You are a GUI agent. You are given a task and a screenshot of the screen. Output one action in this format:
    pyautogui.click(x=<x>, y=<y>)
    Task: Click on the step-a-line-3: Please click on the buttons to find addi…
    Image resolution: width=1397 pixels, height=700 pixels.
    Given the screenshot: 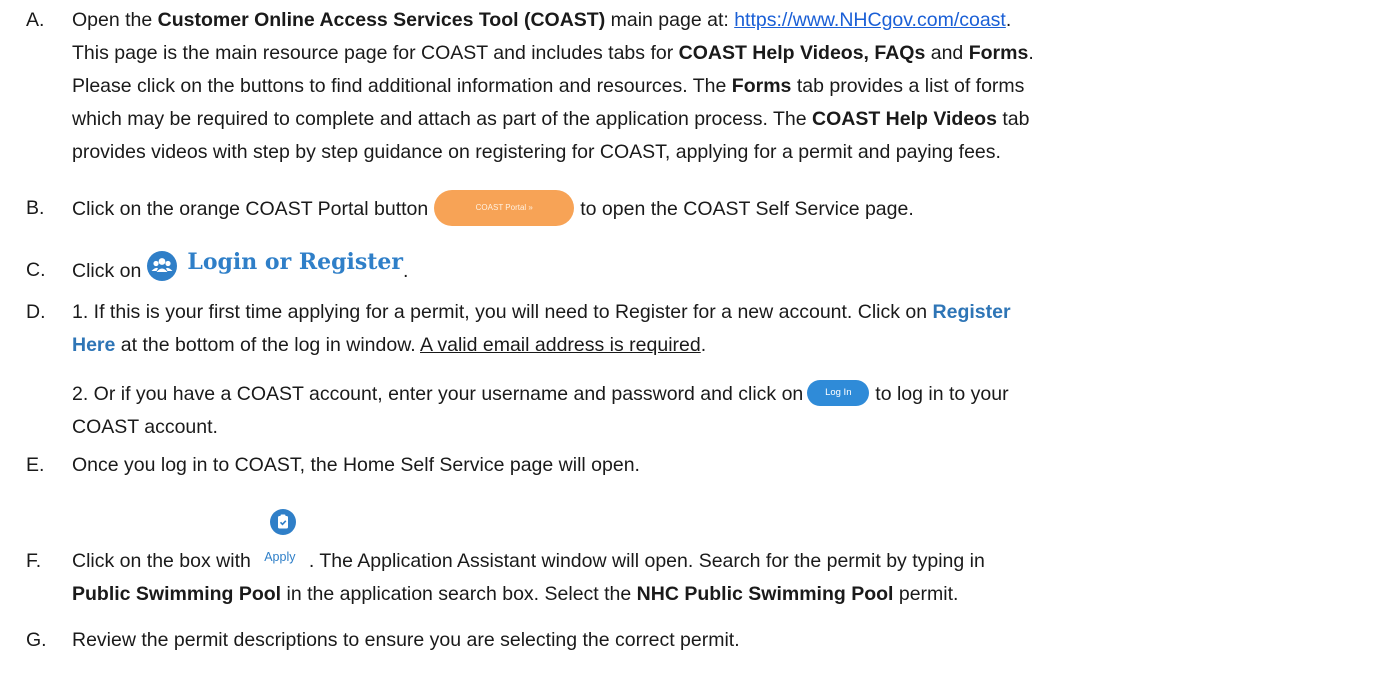 What is the action you would take?
    pyautogui.click(x=548, y=86)
    